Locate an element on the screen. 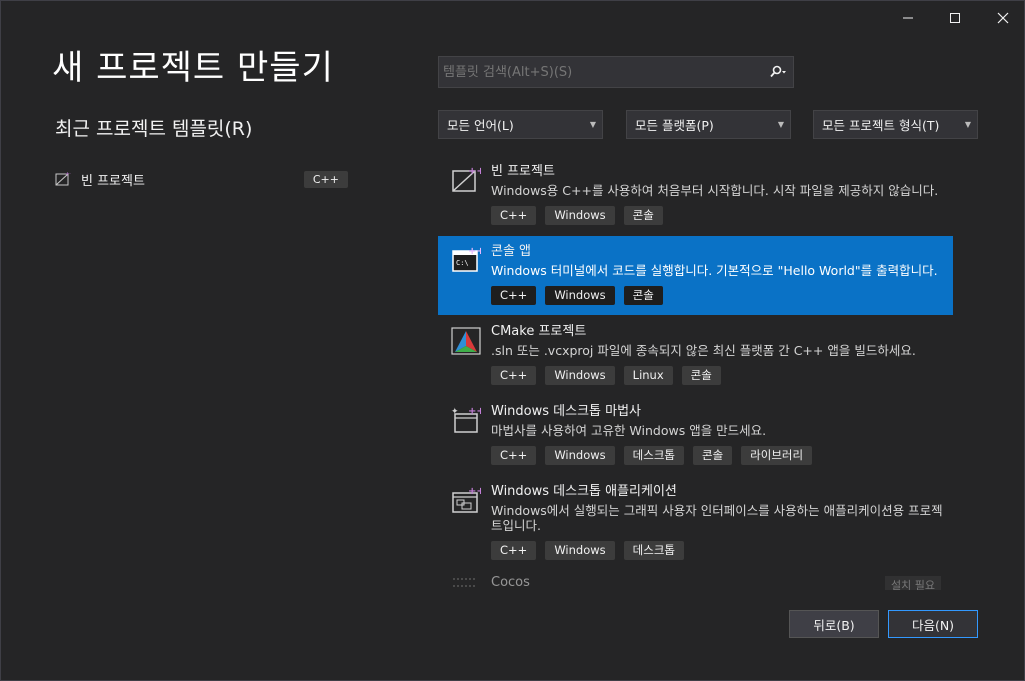 Image resolution: width=1025 pixels, height=681 pixels. close-icon is located at coordinates (1003, 18).